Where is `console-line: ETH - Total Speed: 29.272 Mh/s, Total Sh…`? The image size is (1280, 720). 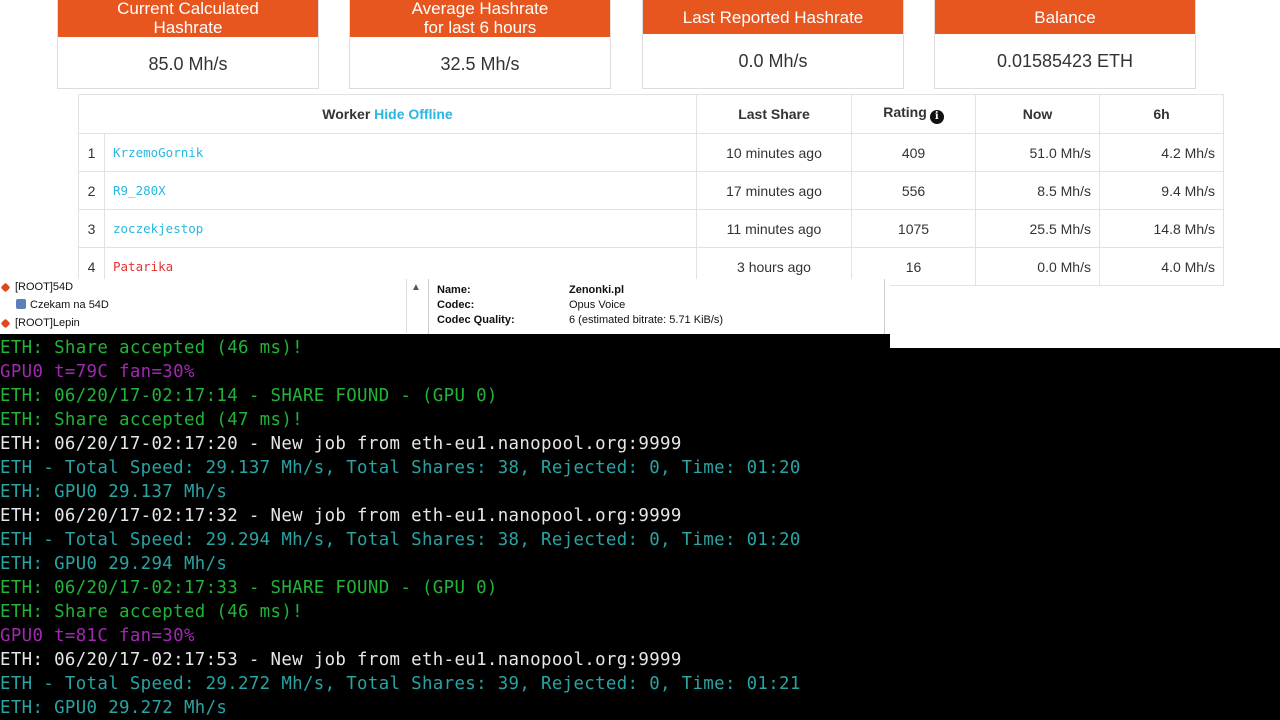
console-line: ETH - Total Speed: 29.272 Mh/s, Total Sh… is located at coordinates (400, 684).